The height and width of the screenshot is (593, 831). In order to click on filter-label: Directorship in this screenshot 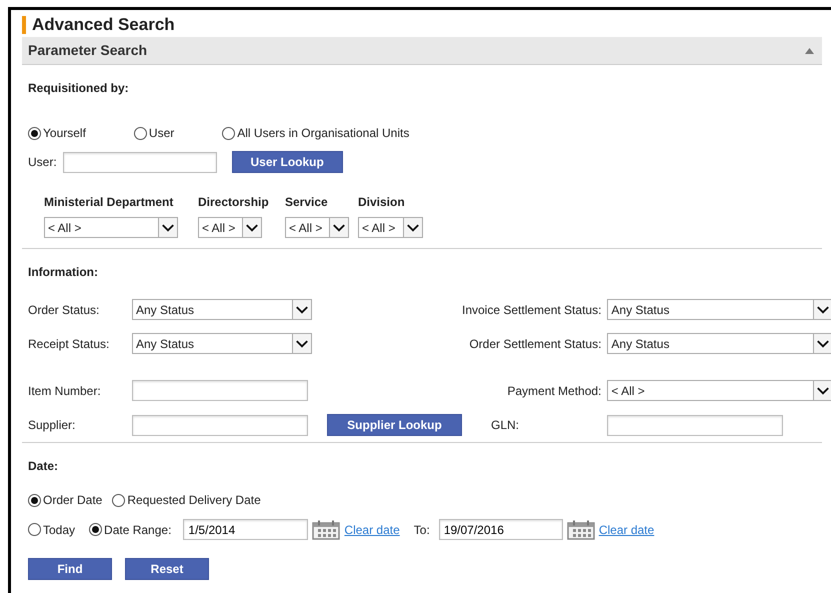, I will do `click(234, 202)`.